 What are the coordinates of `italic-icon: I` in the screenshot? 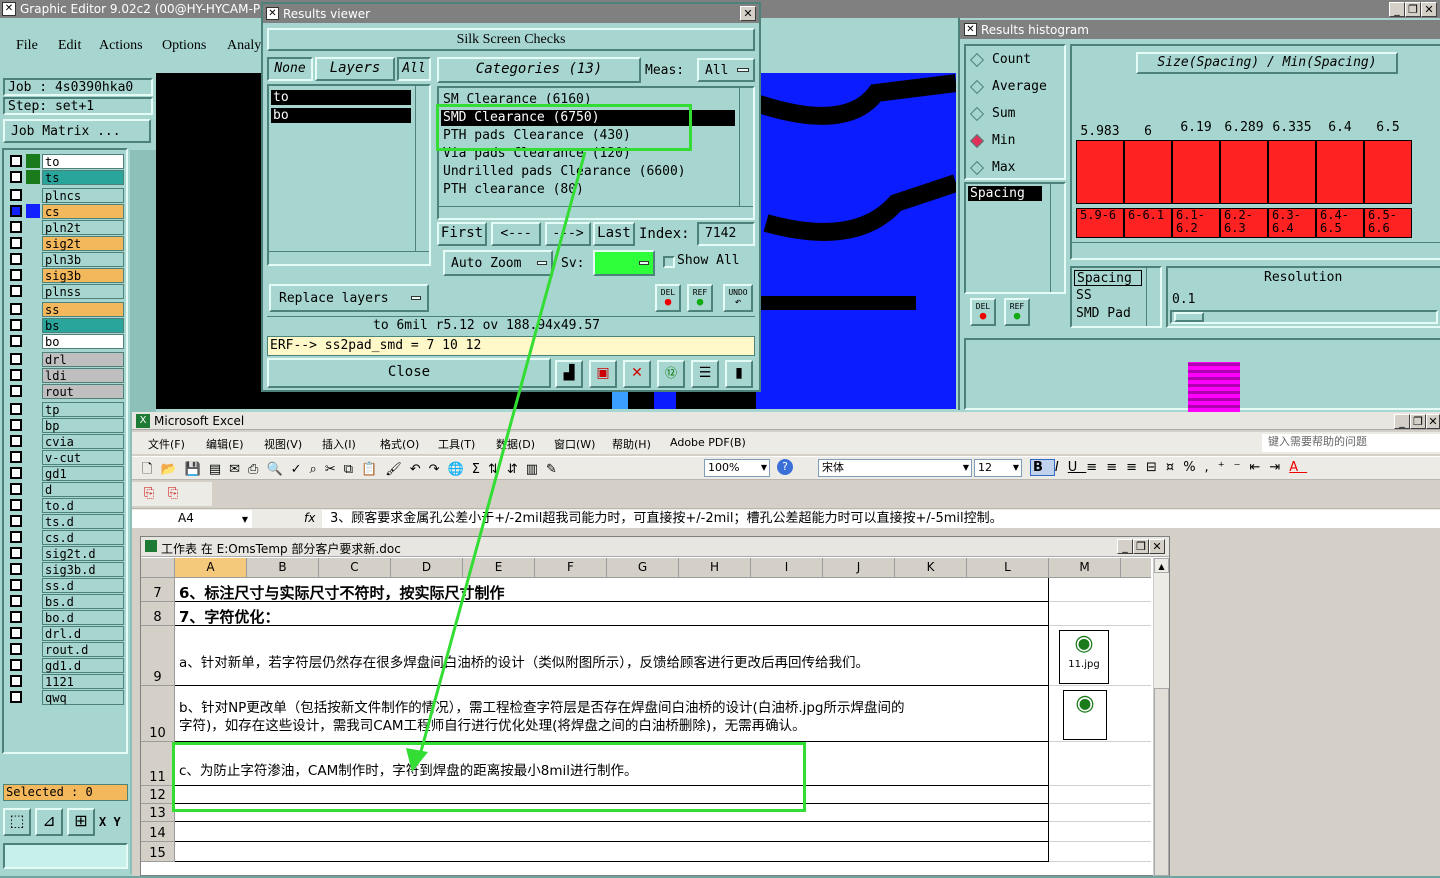 It's located at (1061, 467).